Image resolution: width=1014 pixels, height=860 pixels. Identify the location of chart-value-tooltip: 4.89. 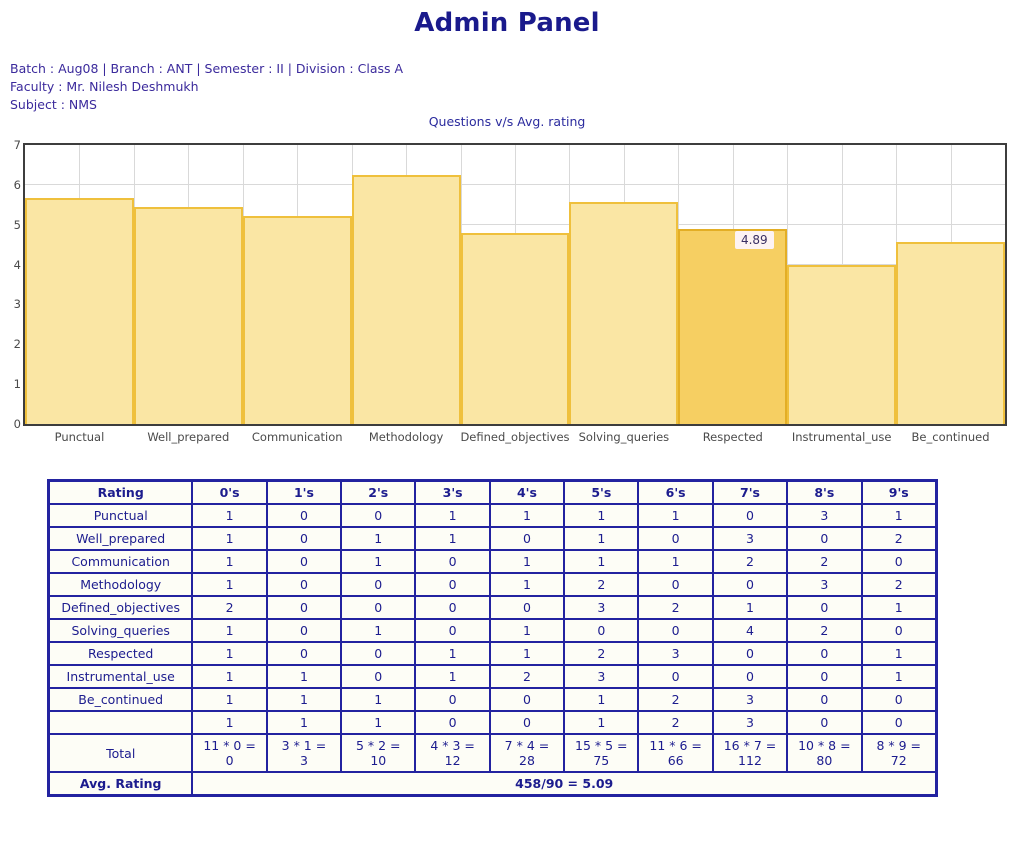
(754, 240).